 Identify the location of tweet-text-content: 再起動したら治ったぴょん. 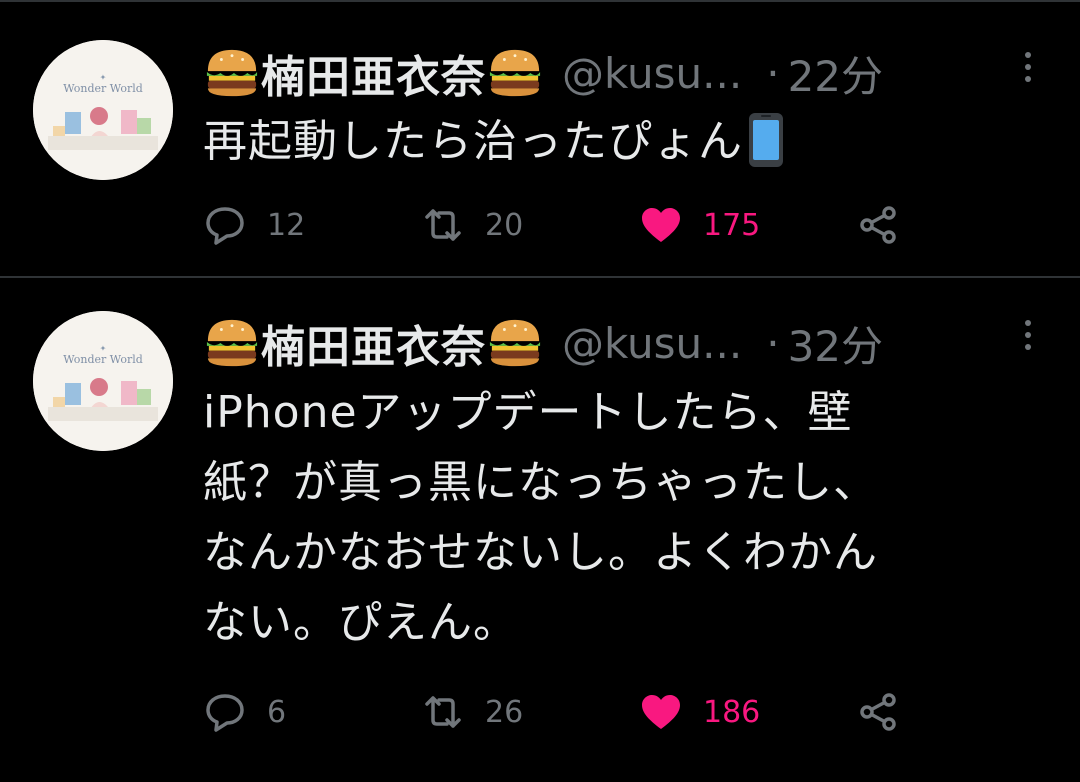
(473, 141).